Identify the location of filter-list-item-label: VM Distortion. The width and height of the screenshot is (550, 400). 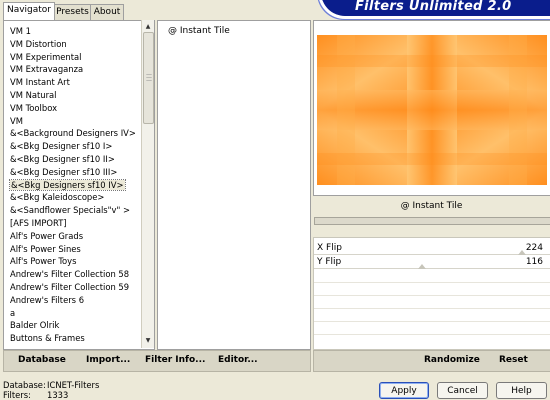
(38, 43).